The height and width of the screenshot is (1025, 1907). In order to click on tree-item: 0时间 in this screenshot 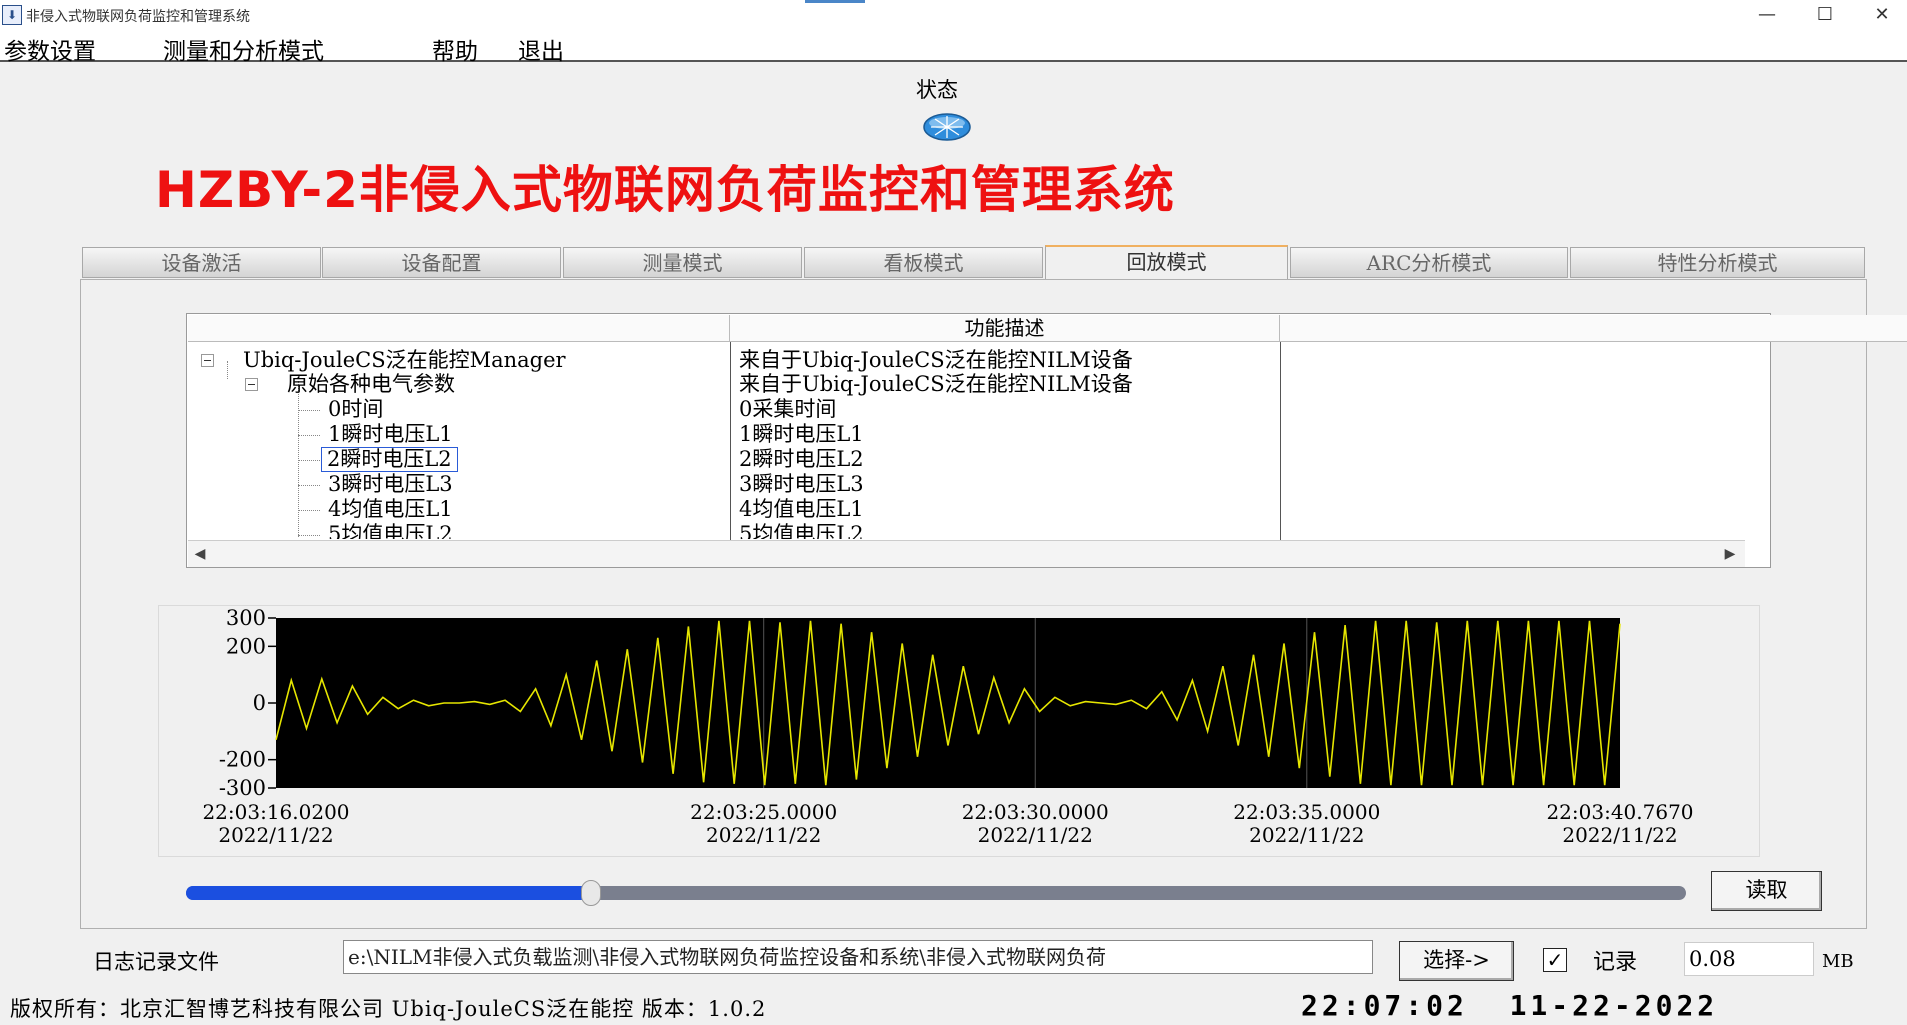, I will do `click(355, 409)`.